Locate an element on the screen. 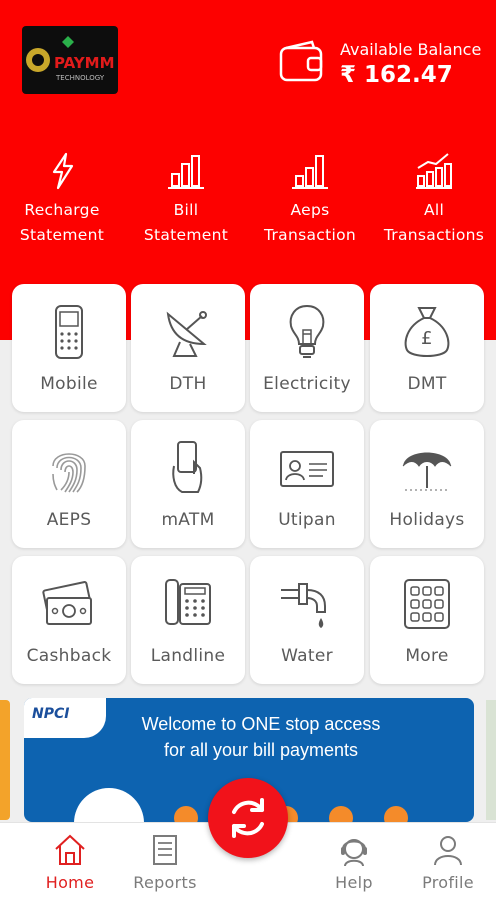  service-more: More is located at coordinates (427, 620).